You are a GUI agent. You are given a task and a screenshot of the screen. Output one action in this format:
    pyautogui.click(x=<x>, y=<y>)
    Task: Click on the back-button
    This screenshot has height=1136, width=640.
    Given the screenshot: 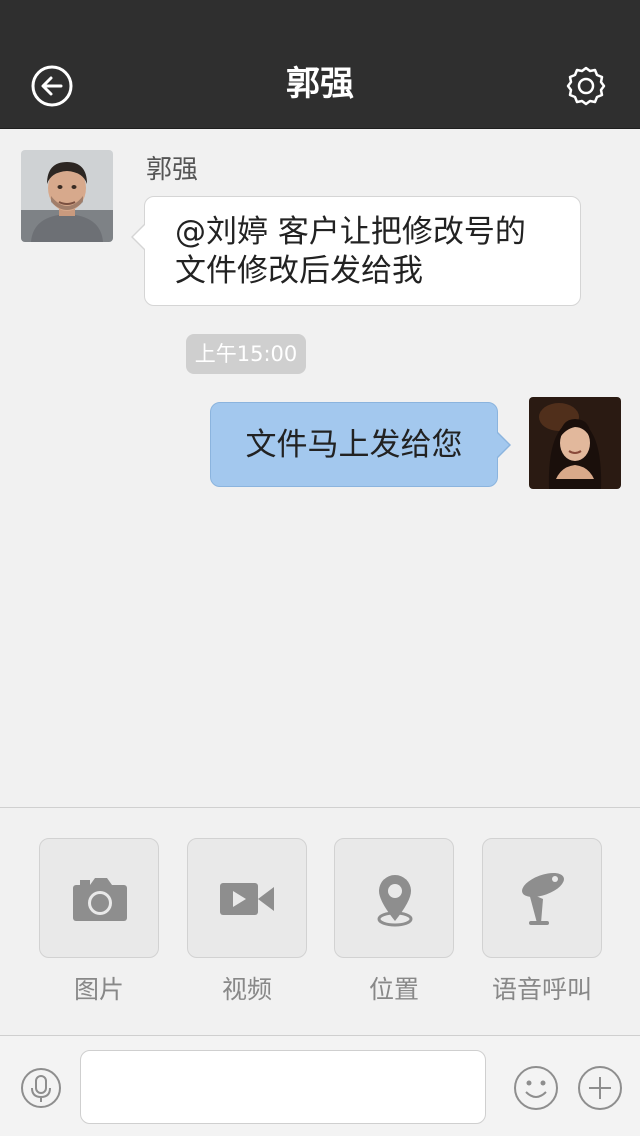 What is the action you would take?
    pyautogui.click(x=52, y=86)
    